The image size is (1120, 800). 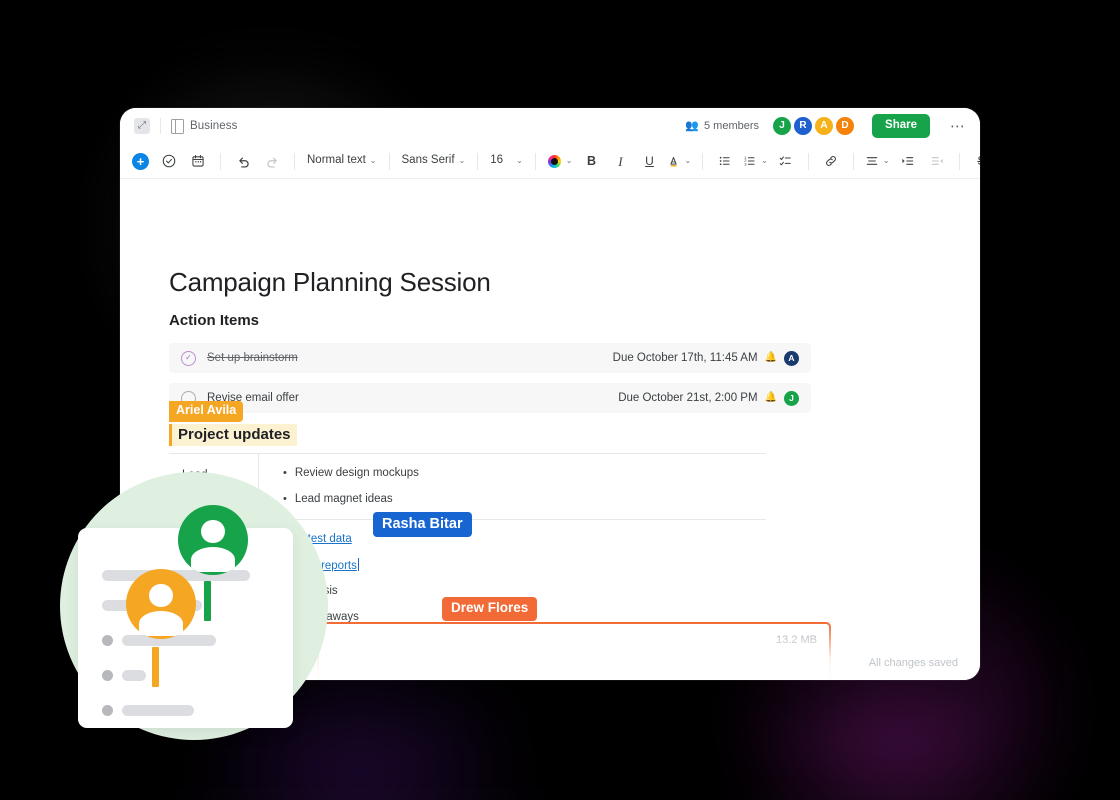 I want to click on highlighted-heading-text: Project updates, so click(x=234, y=435).